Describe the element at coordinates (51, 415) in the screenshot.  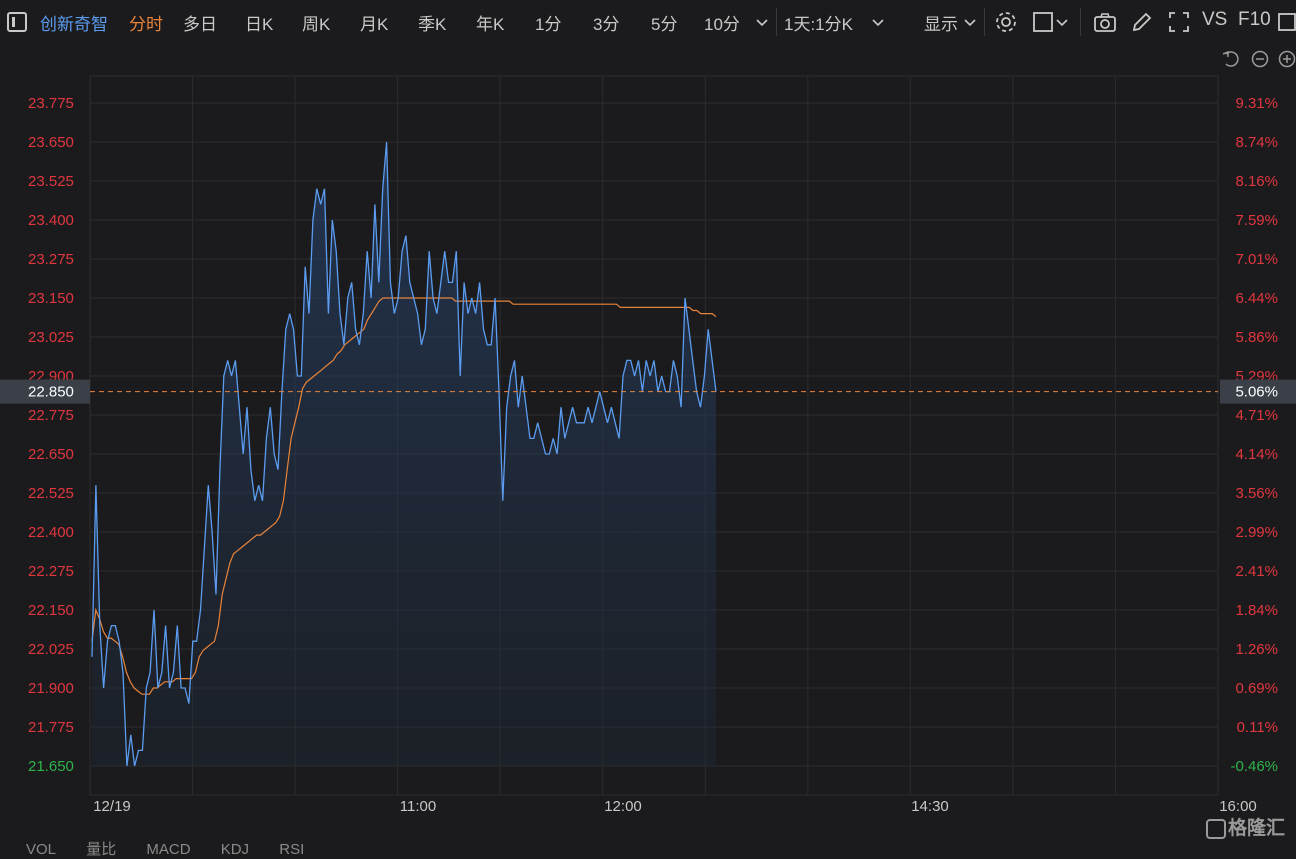
I see `price-tick-label: 22.775` at that location.